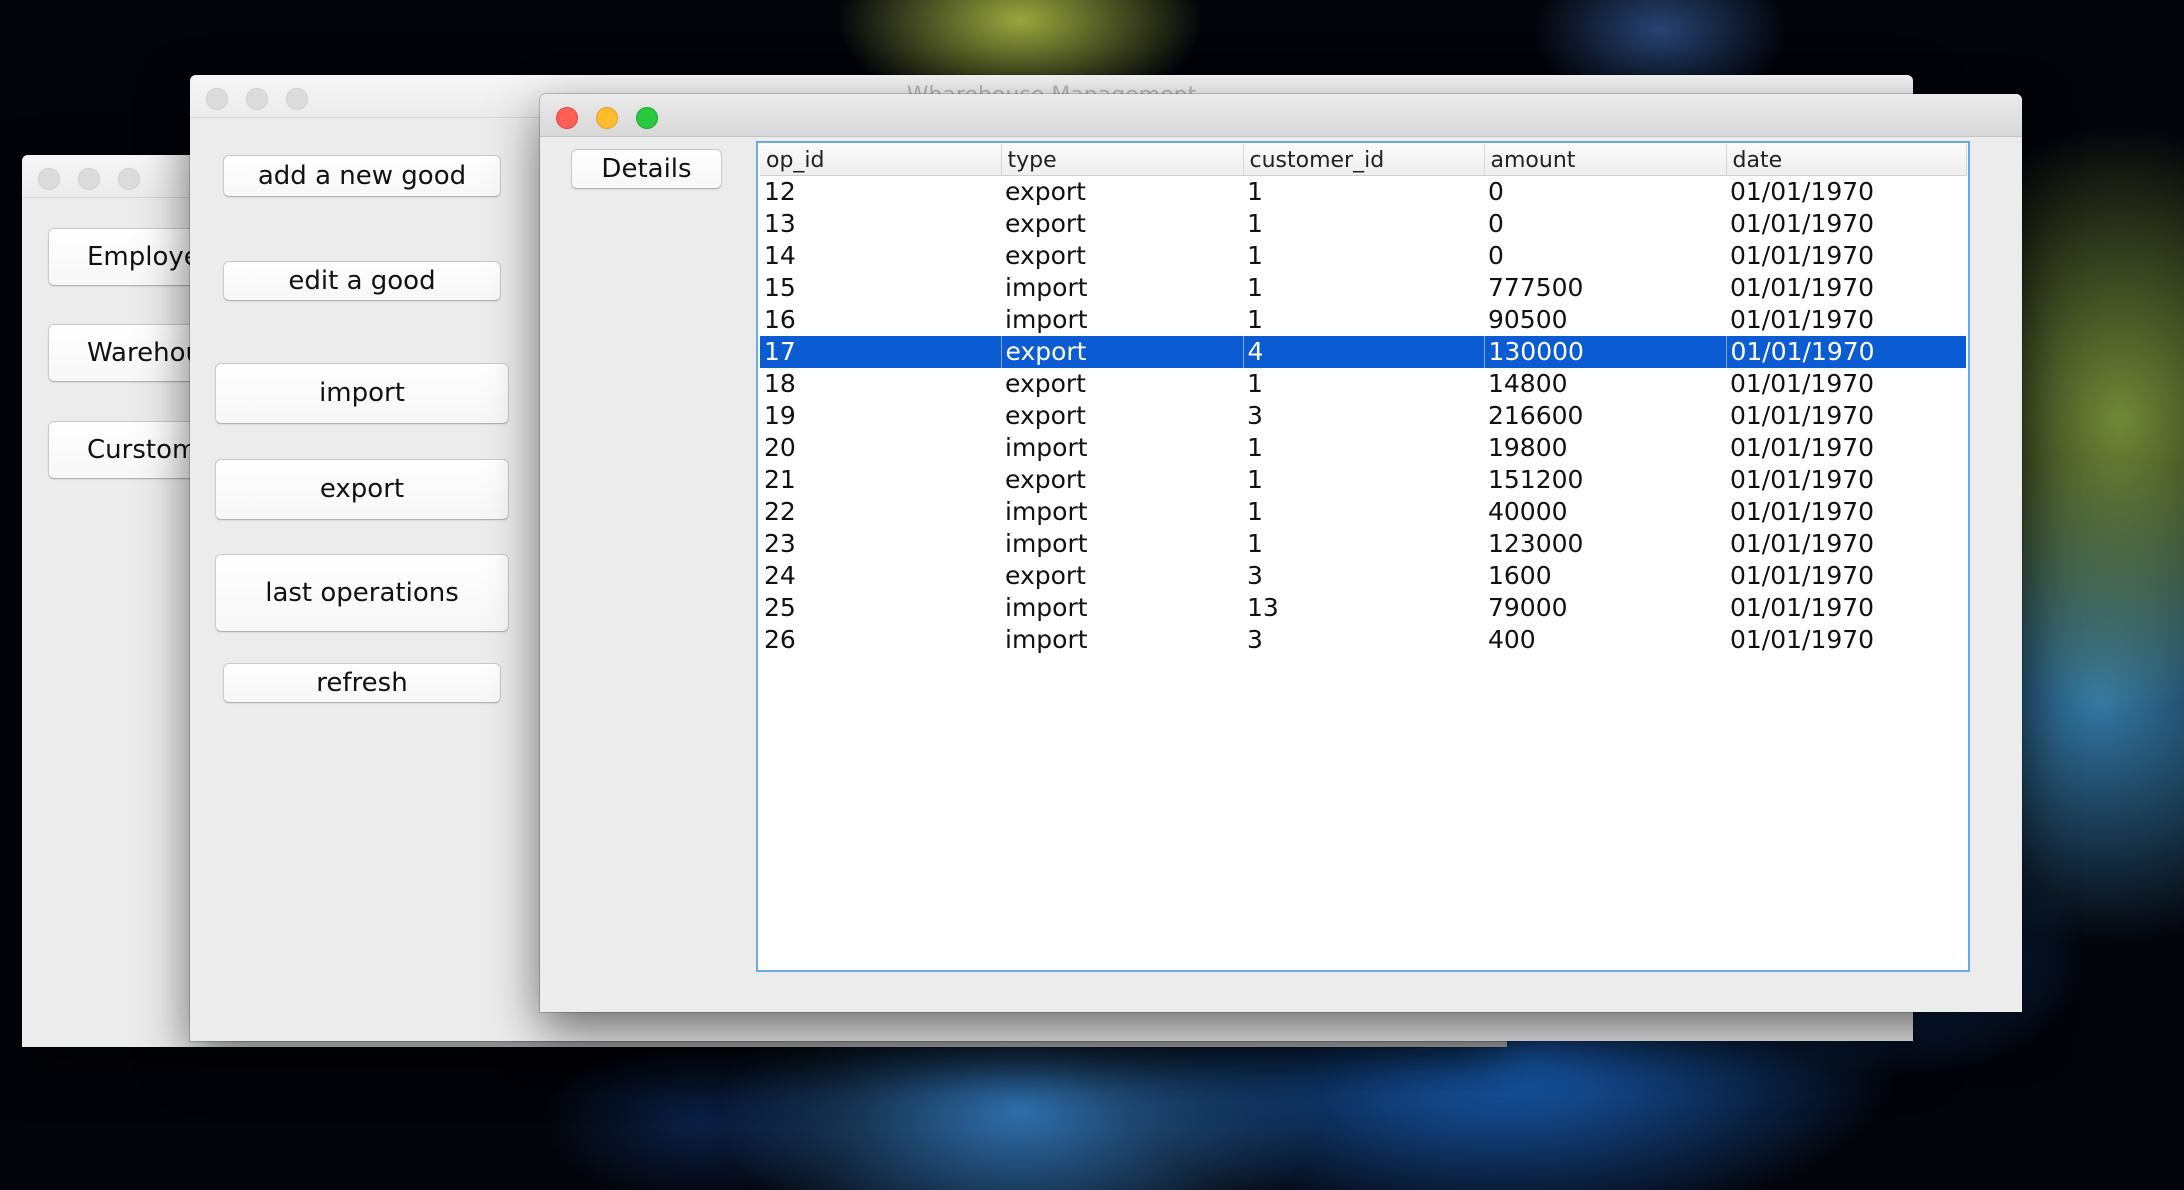 The image size is (2184, 1190). I want to click on column-header: op_id, so click(881, 160).